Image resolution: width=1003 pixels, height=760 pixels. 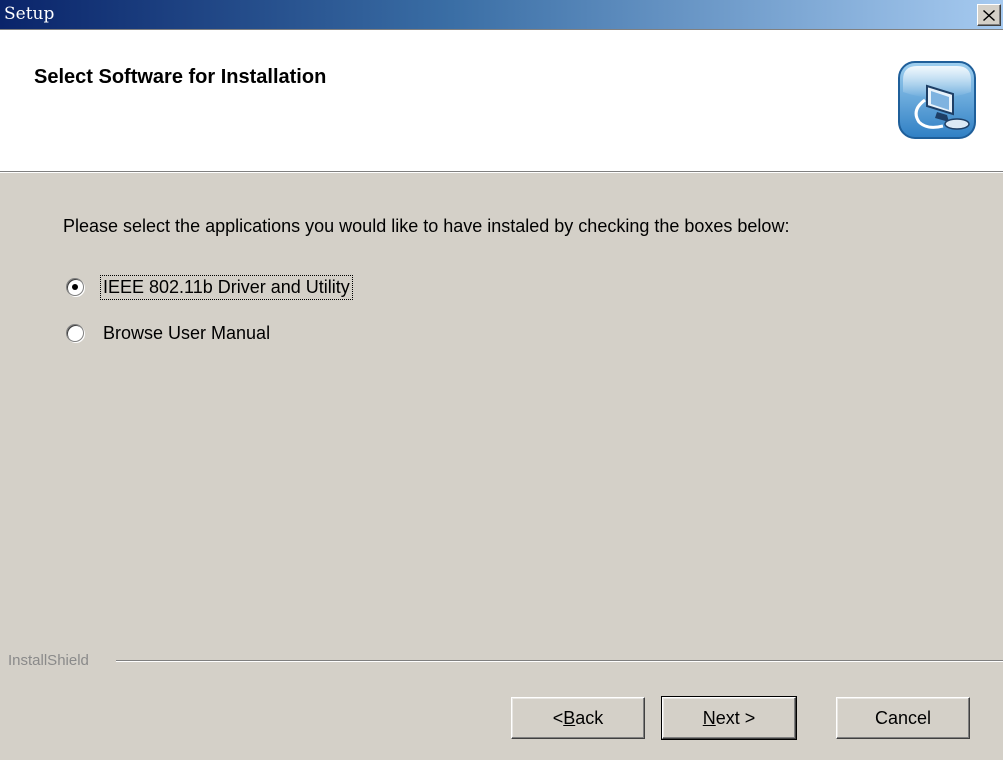 What do you see at coordinates (709, 717) in the screenshot?
I see `next-mnemonic: N` at bounding box center [709, 717].